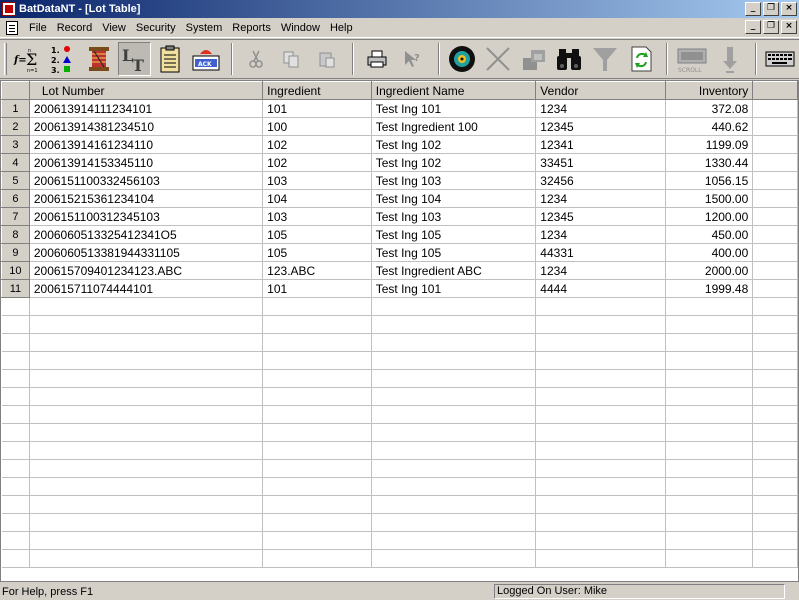 This screenshot has height=600, width=799. What do you see at coordinates (156, 28) in the screenshot?
I see `menu-security: Security` at bounding box center [156, 28].